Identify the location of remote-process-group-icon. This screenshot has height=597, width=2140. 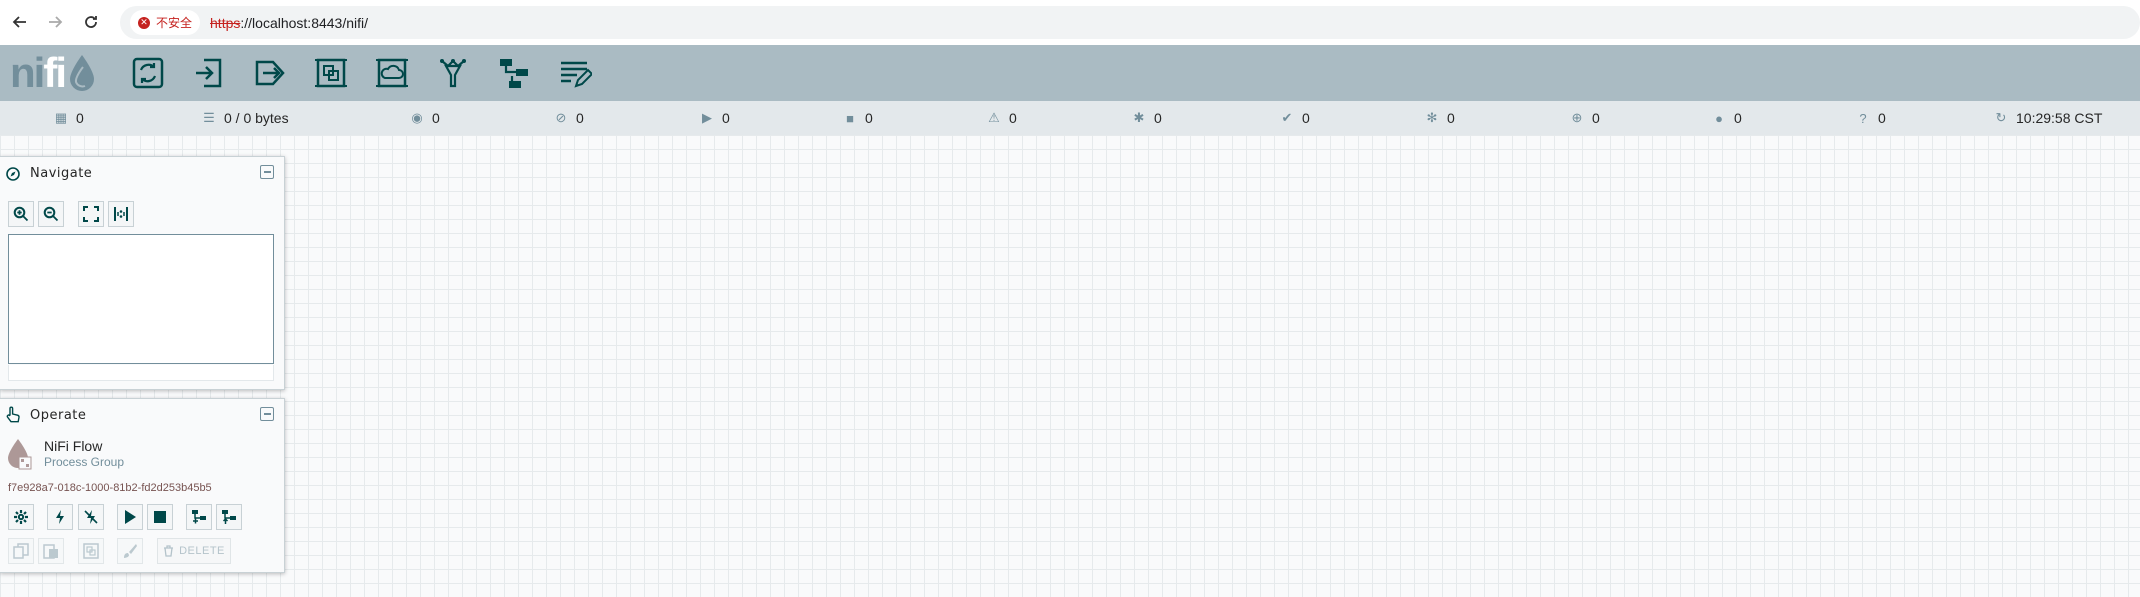
(392, 73).